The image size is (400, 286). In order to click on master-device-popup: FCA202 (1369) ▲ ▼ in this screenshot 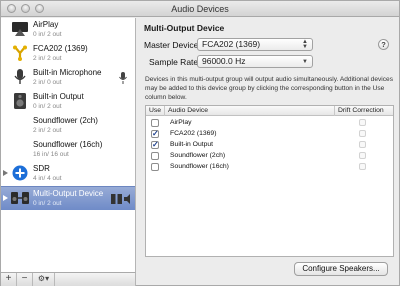, I will do `click(255, 44)`.